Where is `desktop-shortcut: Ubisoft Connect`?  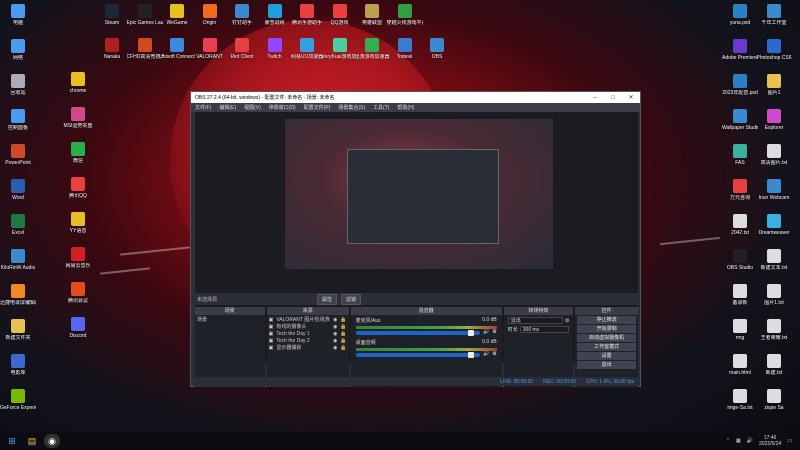
desktop-shortcut: Ubisoft Connect is located at coordinates (177, 49).